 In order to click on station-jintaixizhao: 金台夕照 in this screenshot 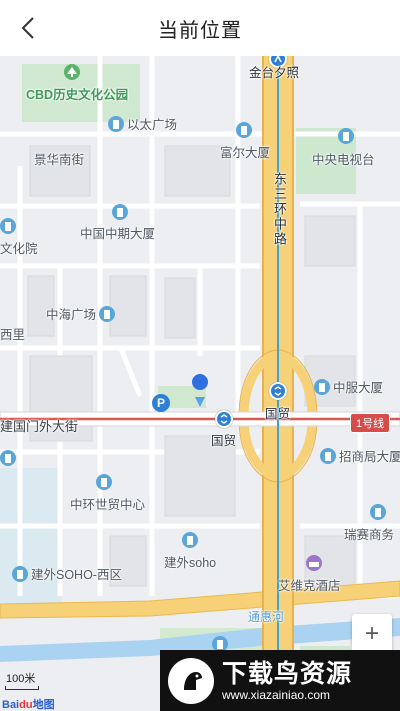, I will do `click(274, 73)`.